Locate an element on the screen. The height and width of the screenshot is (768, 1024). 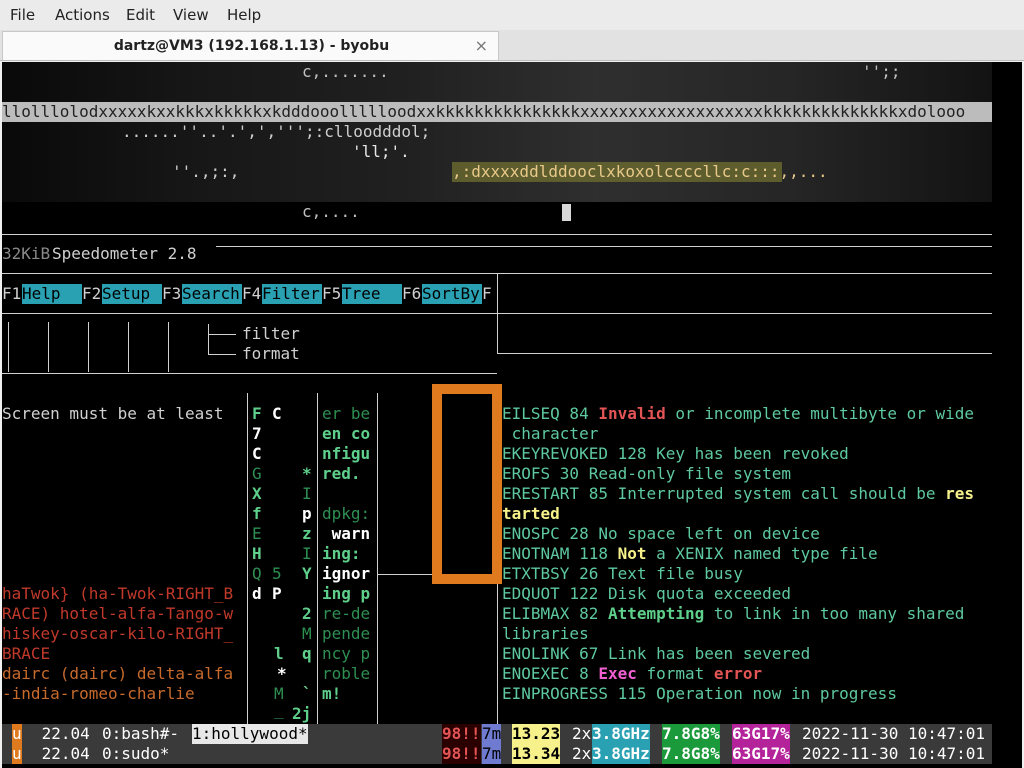
errno-line: EDQUOT 122 Disk quota exceeded is located at coordinates (646, 593).